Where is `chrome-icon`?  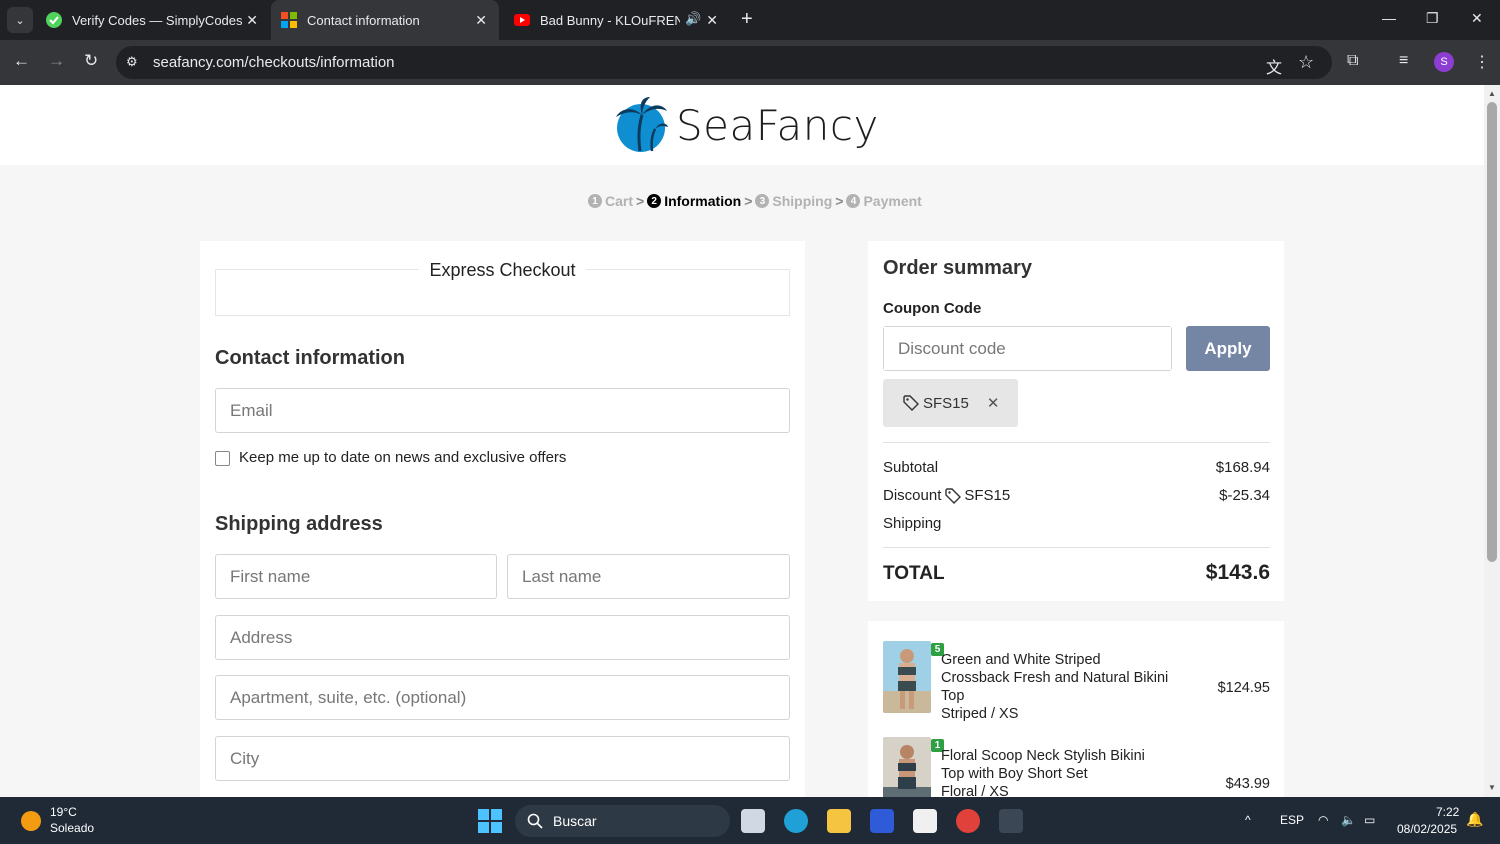
chrome-icon is located at coordinates (968, 821).